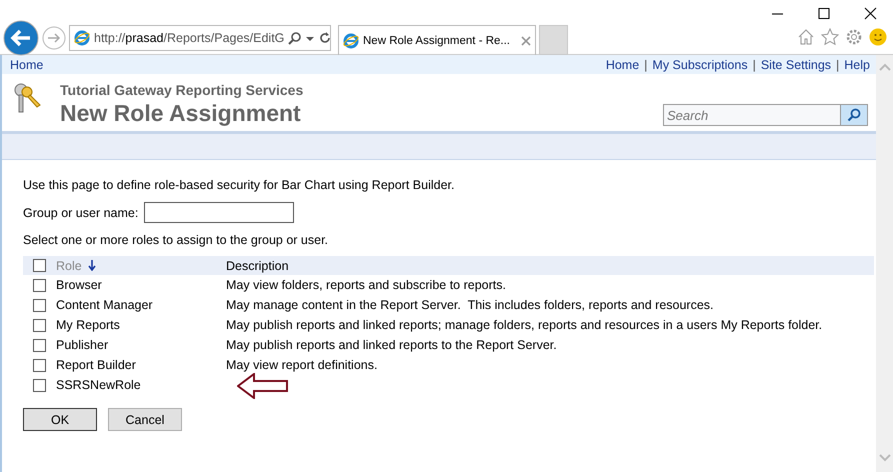 The image size is (893, 472). I want to click on nav-link: Site Settings, so click(796, 65).